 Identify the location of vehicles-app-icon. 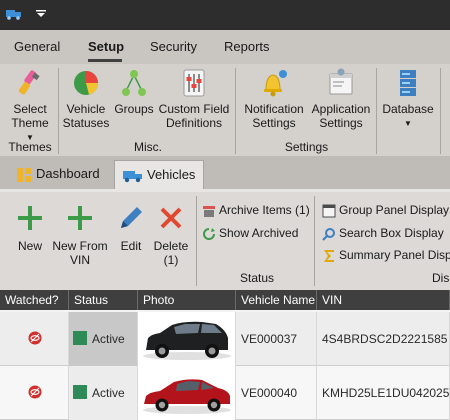
(14, 14).